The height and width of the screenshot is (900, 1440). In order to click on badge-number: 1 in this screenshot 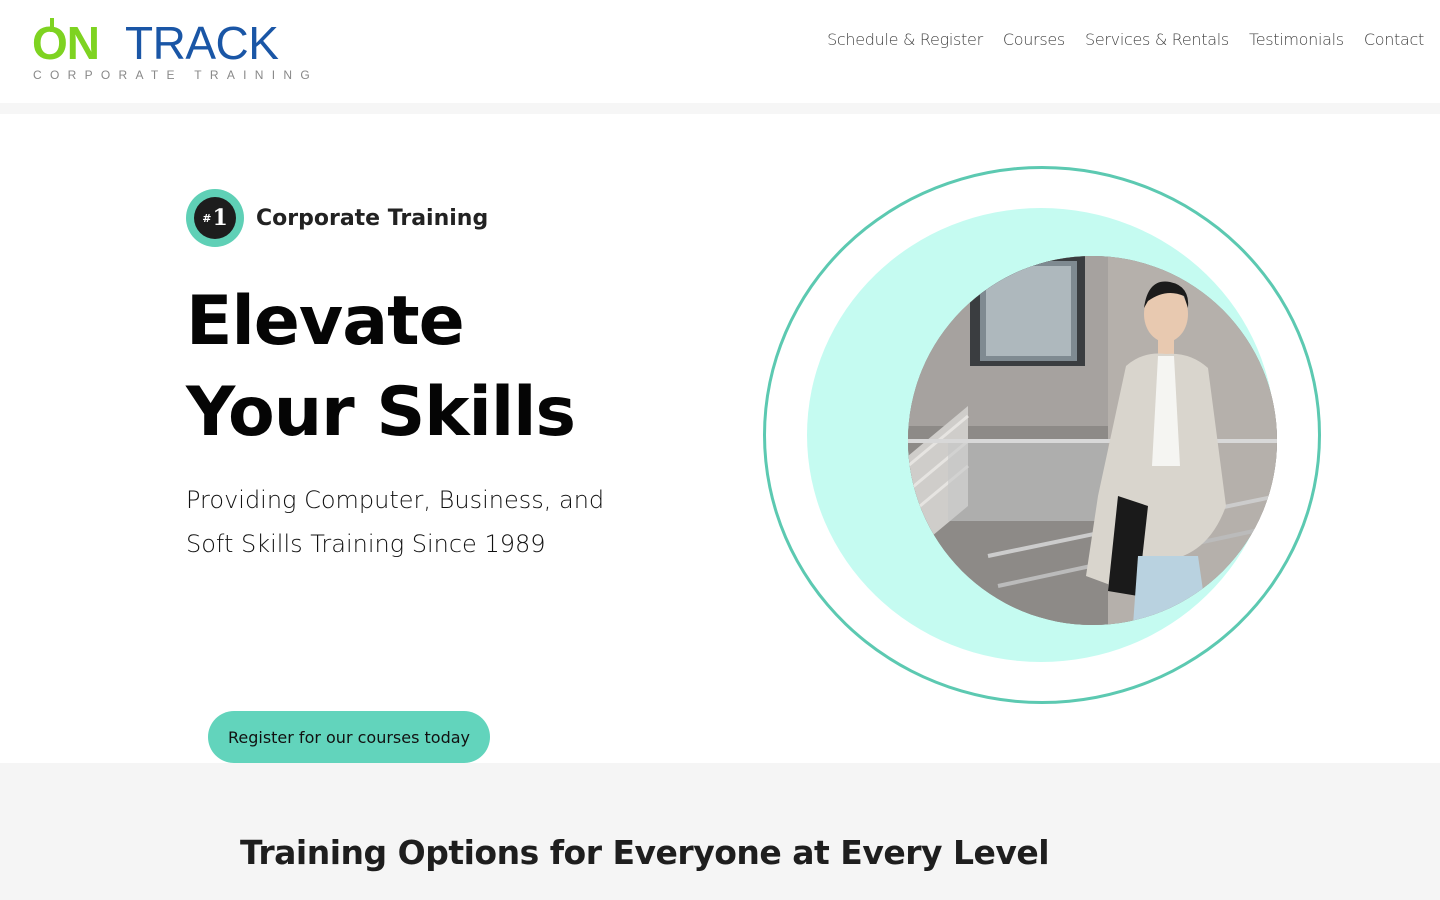, I will do `click(220, 218)`.